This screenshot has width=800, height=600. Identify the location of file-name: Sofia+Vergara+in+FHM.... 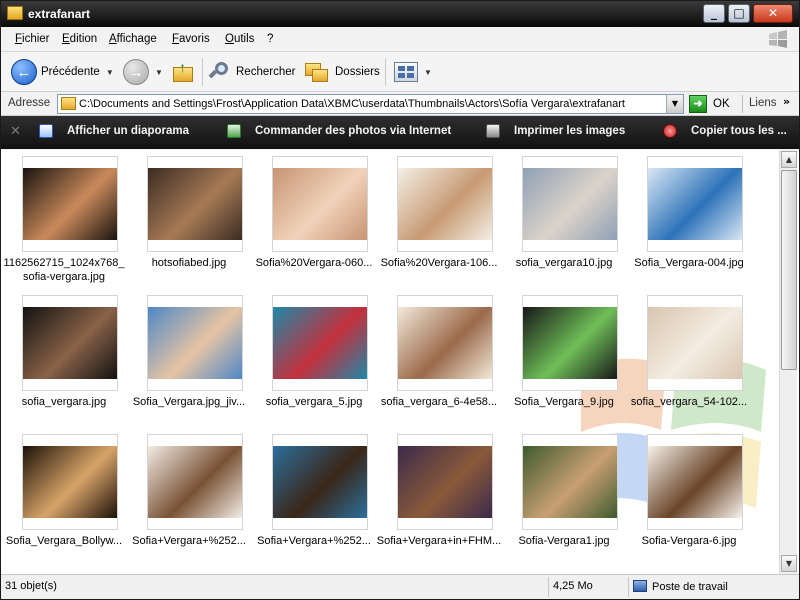
(439, 541).